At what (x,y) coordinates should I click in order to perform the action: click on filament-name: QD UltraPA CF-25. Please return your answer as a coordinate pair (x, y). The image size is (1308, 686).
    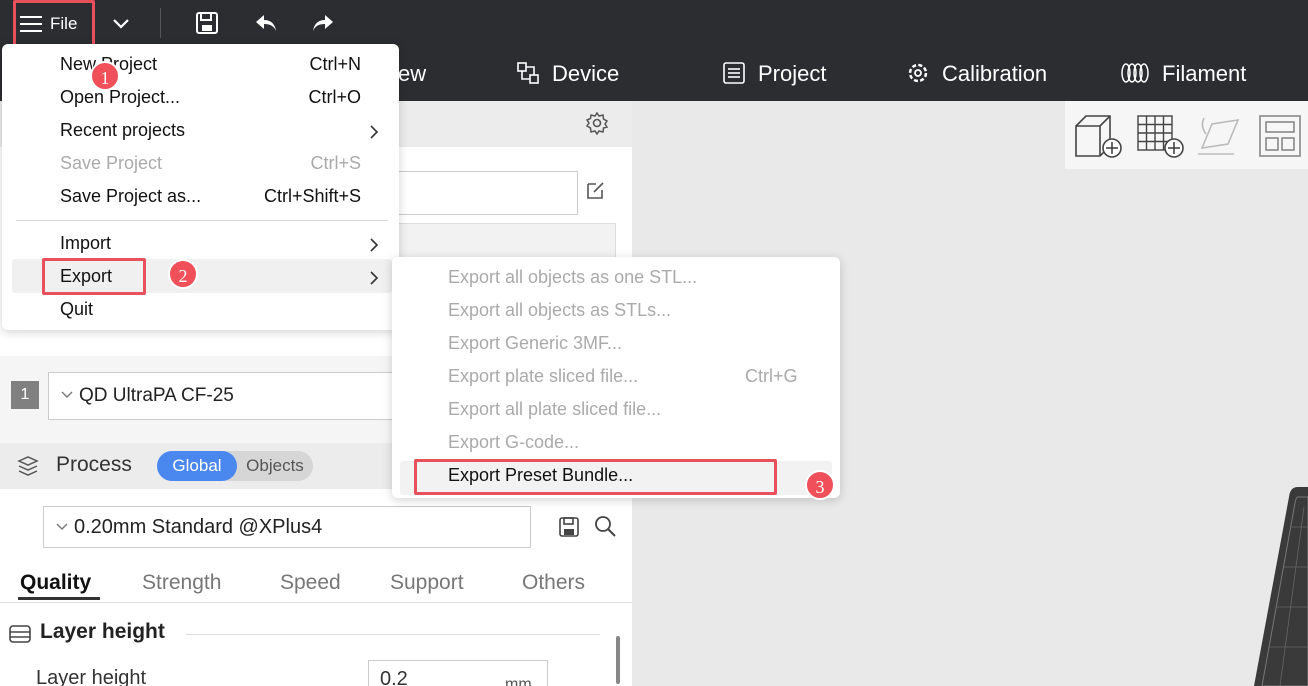
    Looking at the image, I should click on (156, 395).